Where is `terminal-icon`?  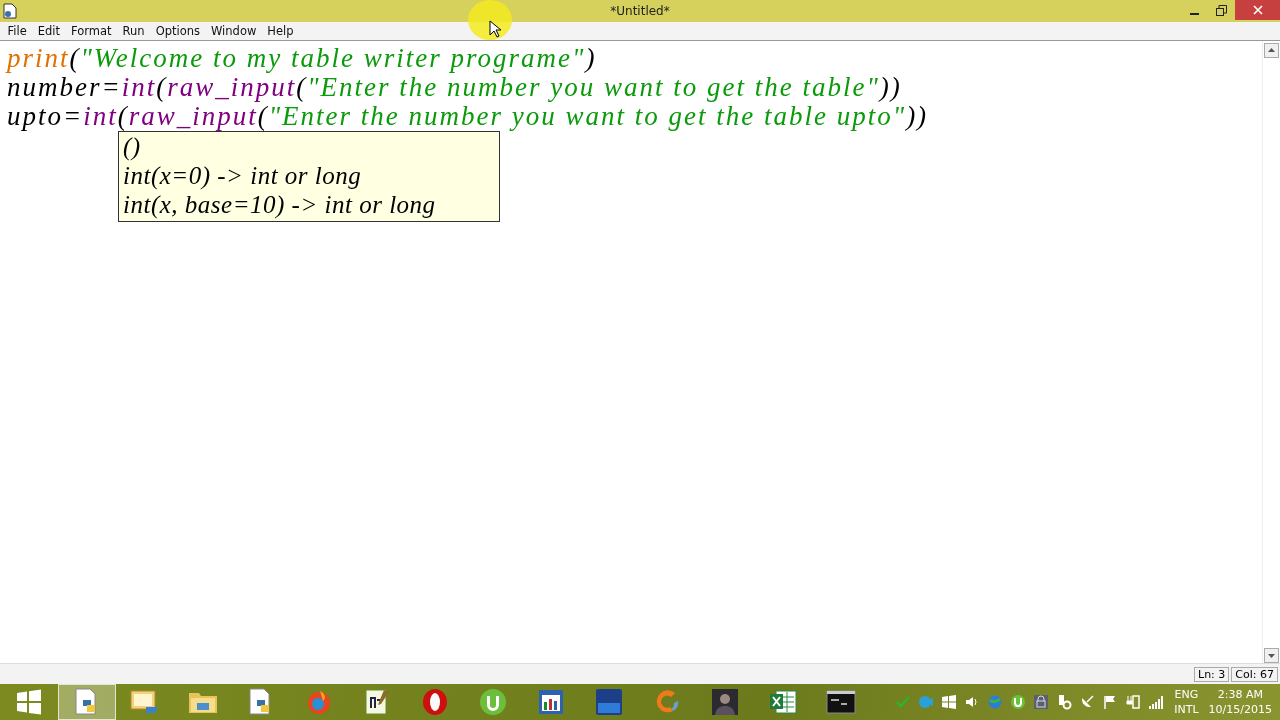
terminal-icon is located at coordinates (841, 702).